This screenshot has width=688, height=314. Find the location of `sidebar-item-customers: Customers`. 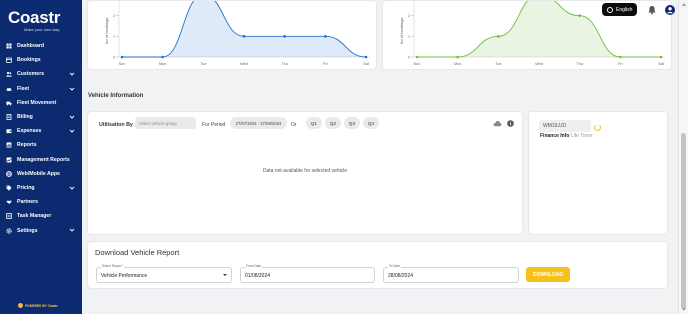

sidebar-item-customers: Customers is located at coordinates (41, 74).